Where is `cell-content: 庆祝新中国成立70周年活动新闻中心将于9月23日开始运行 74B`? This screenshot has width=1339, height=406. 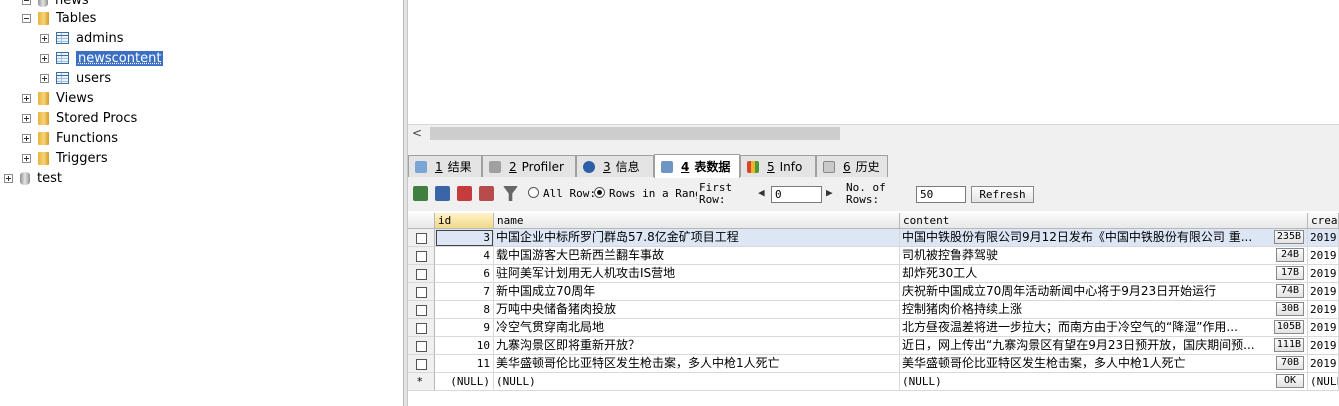
cell-content: 庆祝新中国成立70周年活动新闻中心将于9月23日开始运行 74B is located at coordinates (1104, 292).